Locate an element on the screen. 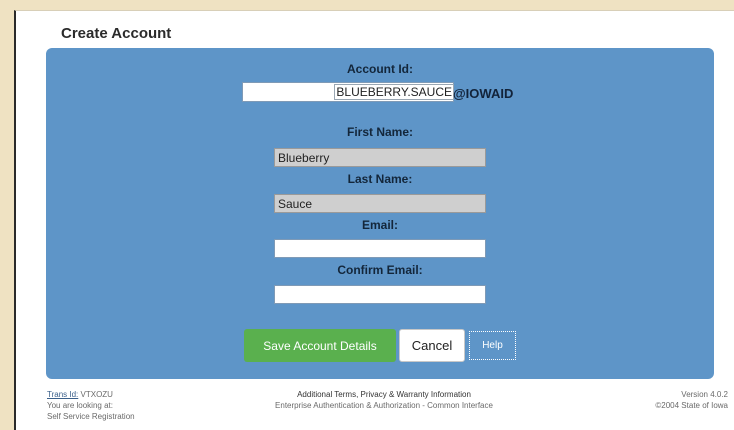  save-account-details-button: Save Account Details is located at coordinates (320, 345).